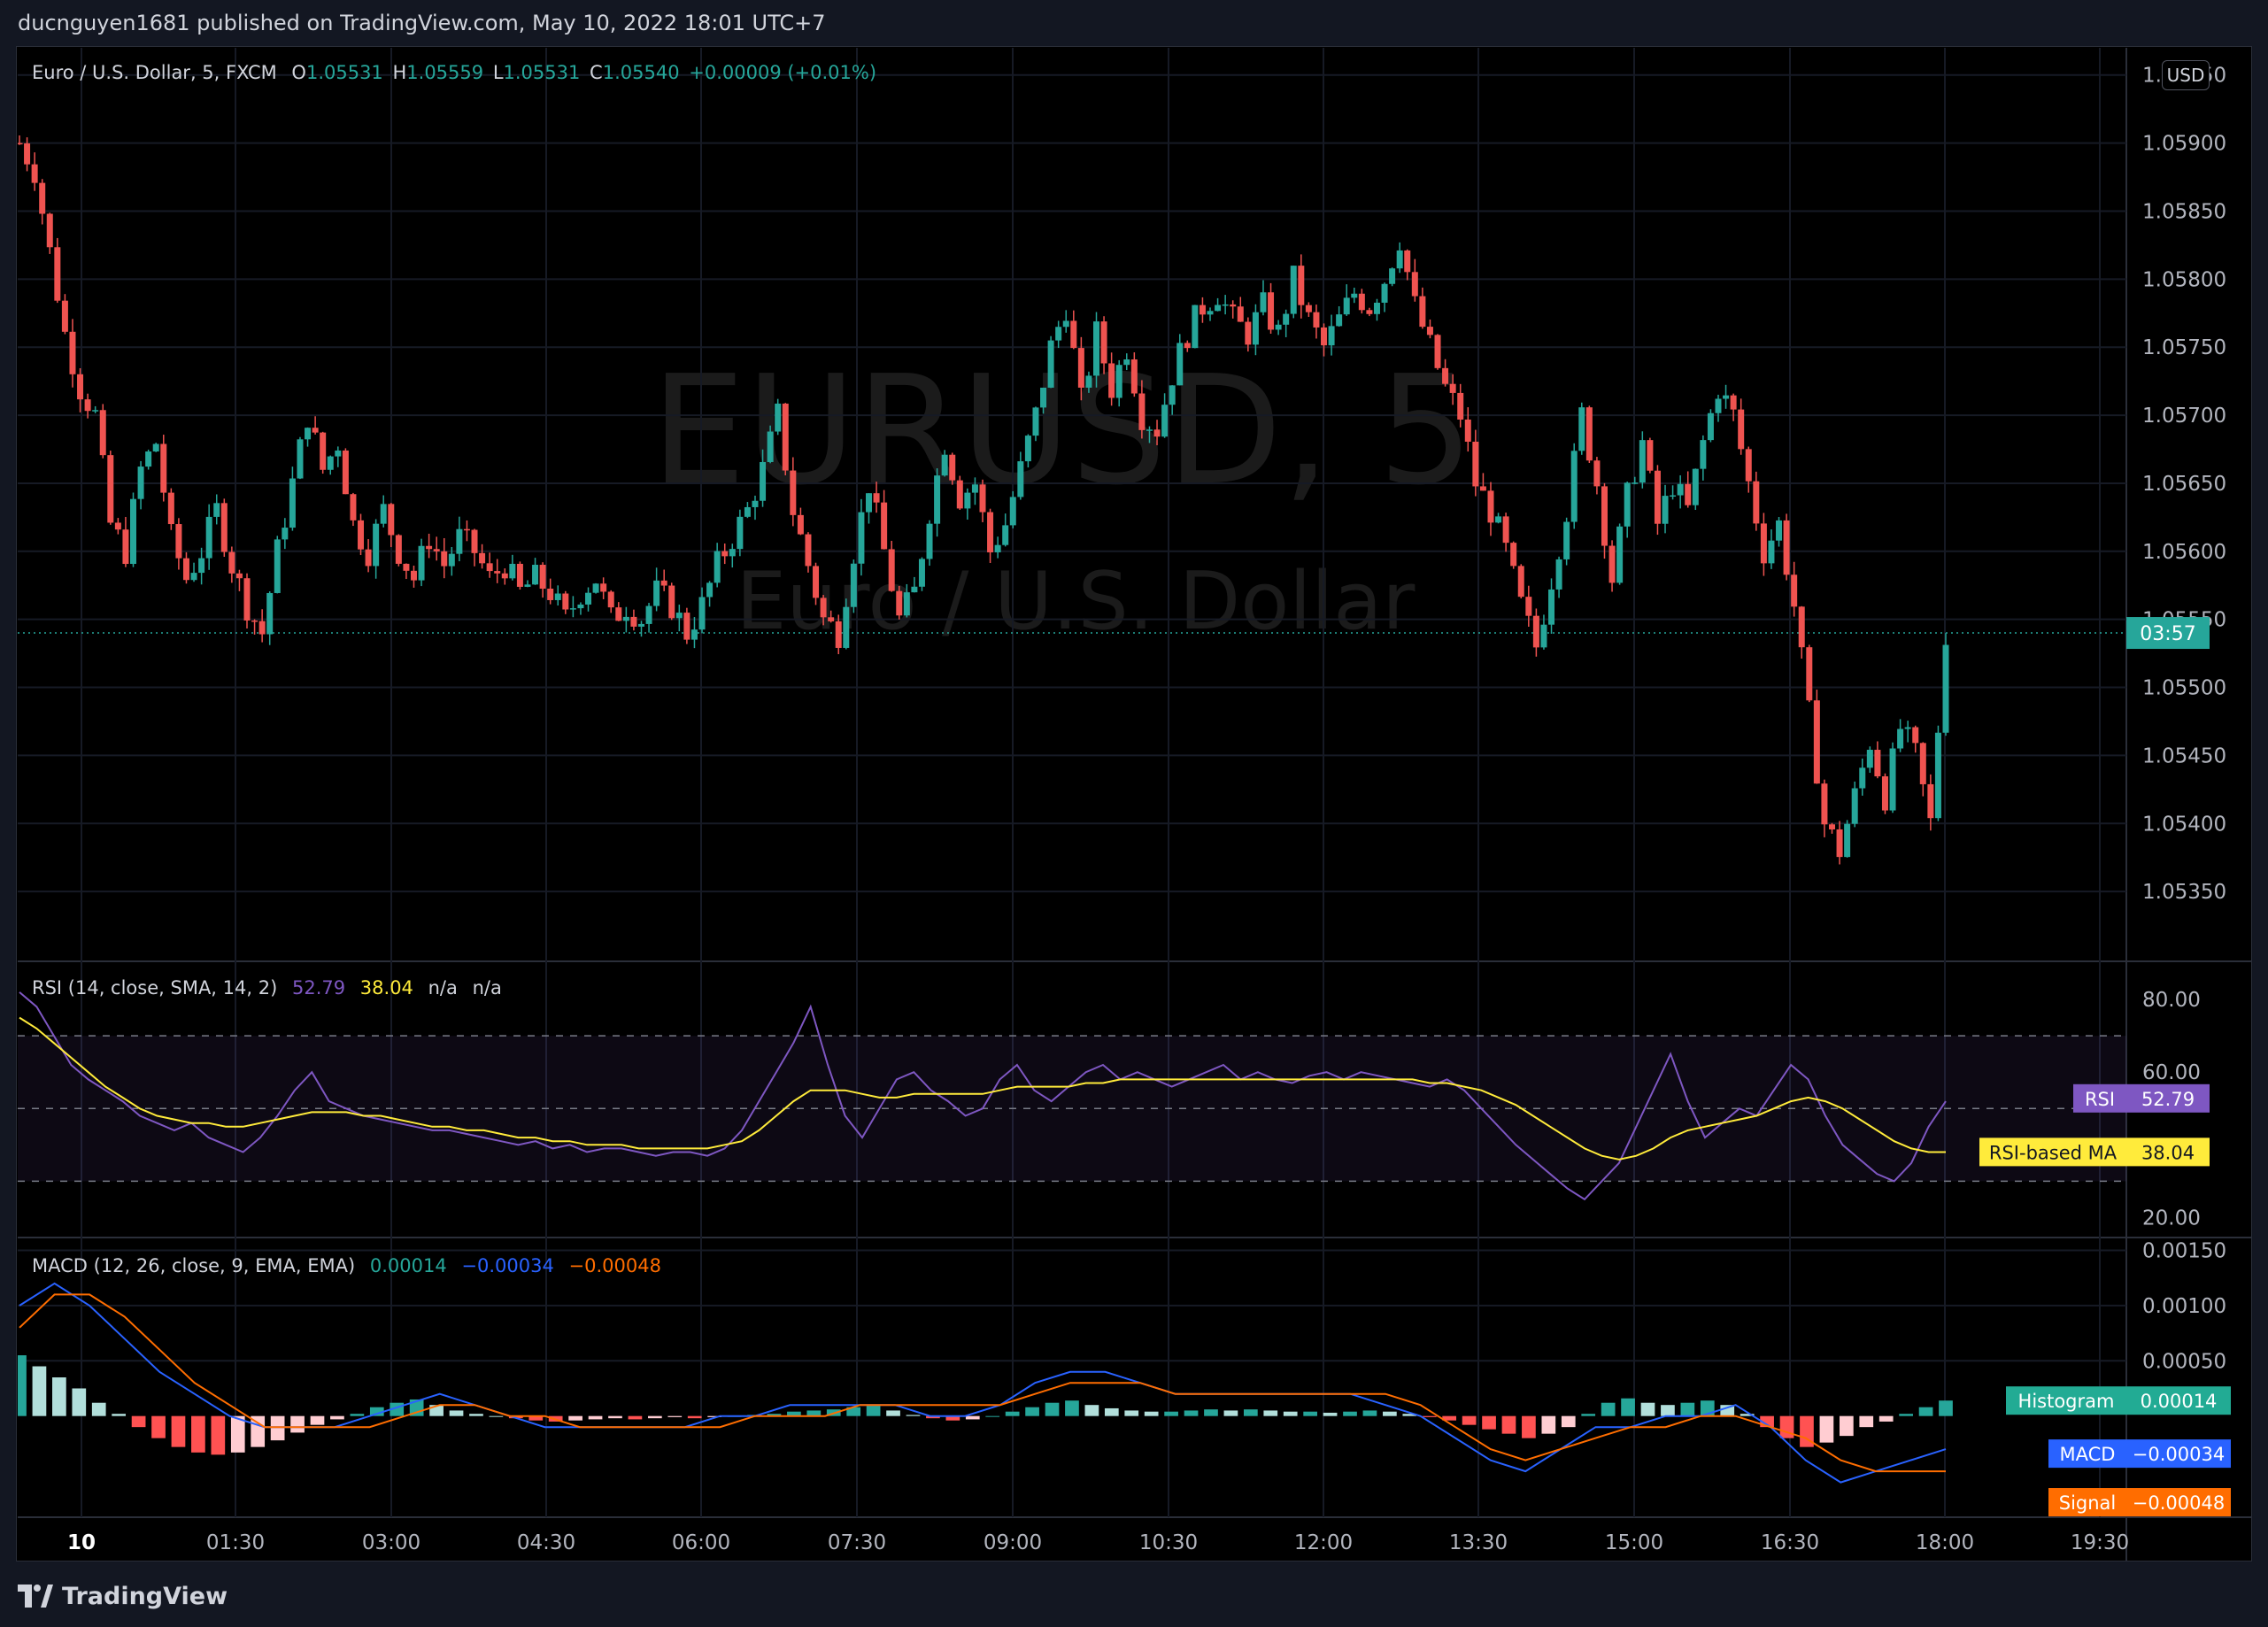  What do you see at coordinates (81, 1542) in the screenshot?
I see `time-tick-label: 10` at bounding box center [81, 1542].